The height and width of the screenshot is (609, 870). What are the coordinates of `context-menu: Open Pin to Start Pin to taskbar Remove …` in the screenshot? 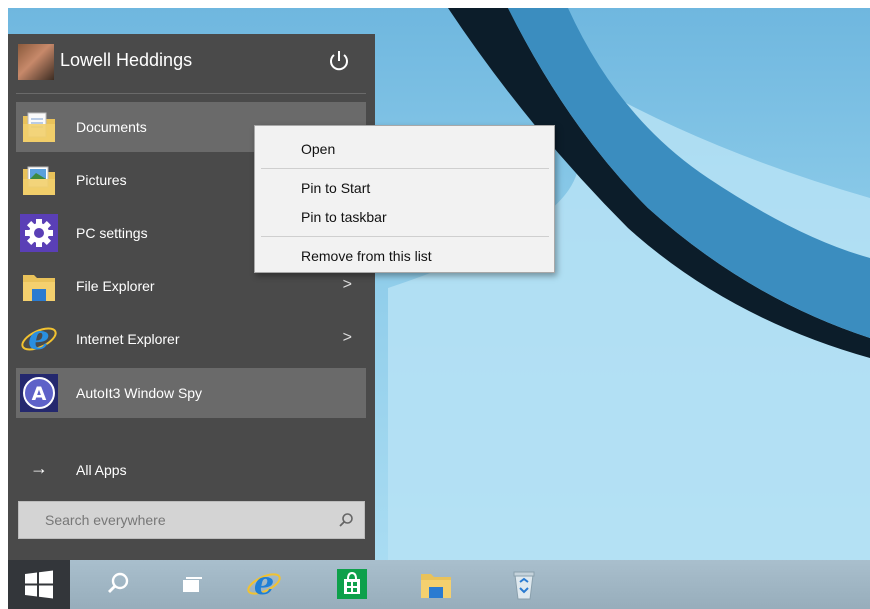 It's located at (404, 199).